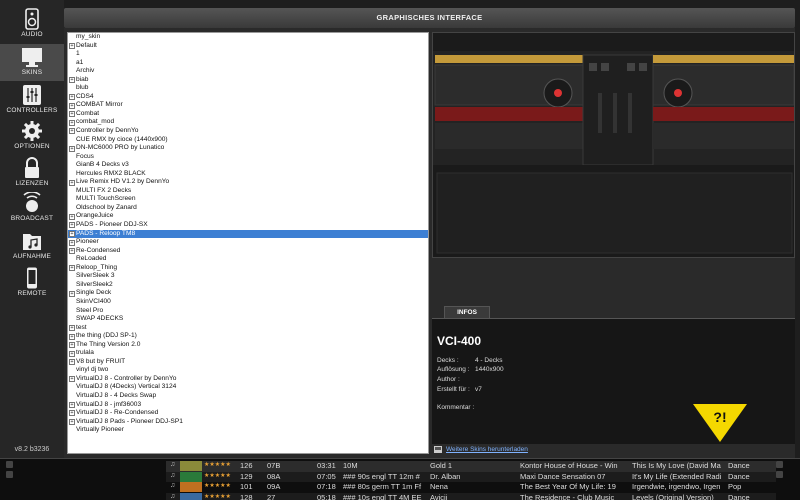 The height and width of the screenshot is (500, 800). What do you see at coordinates (248, 131) in the screenshot?
I see `skin-list-item: + Controller by DennYo` at bounding box center [248, 131].